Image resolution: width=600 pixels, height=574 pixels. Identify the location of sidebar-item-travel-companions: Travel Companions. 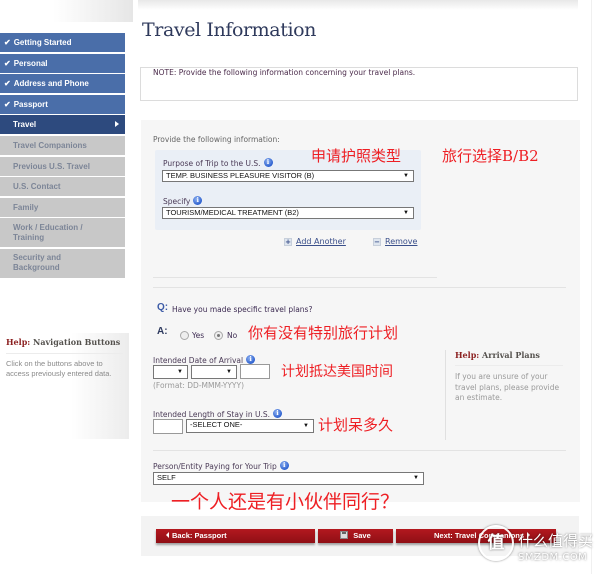
(62, 145).